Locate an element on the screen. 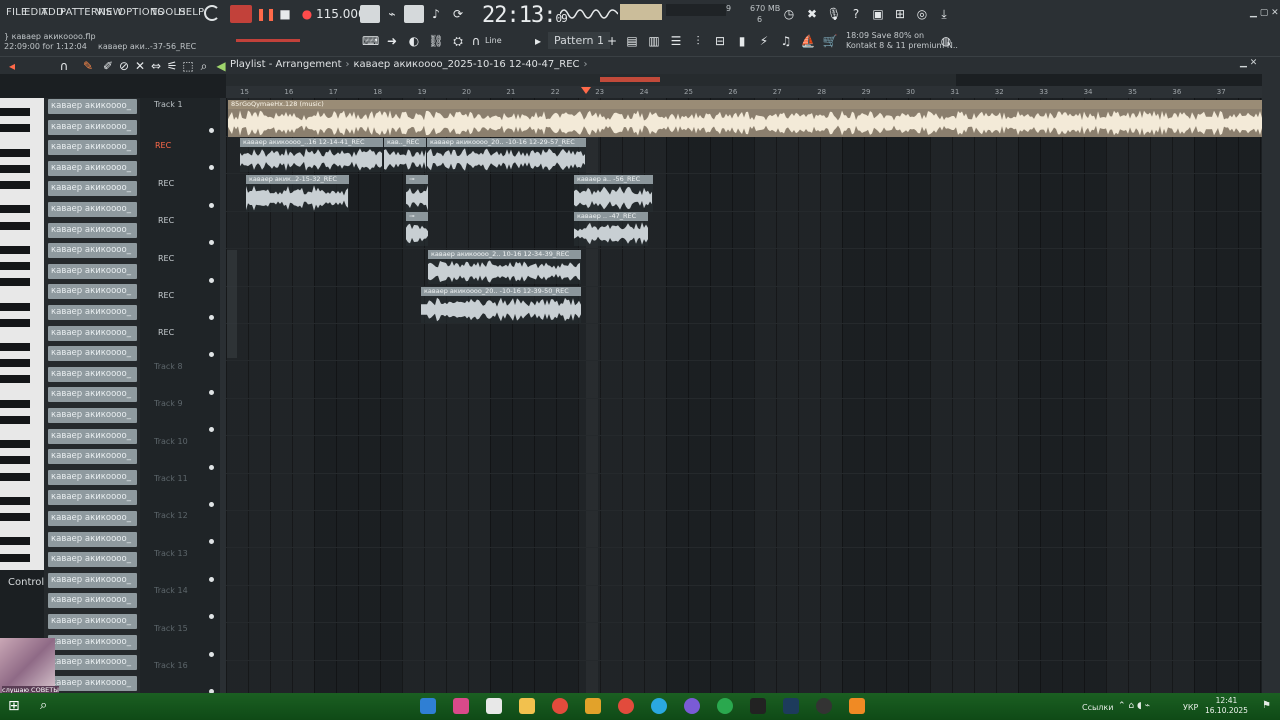  playhead is located at coordinates (586, 90).